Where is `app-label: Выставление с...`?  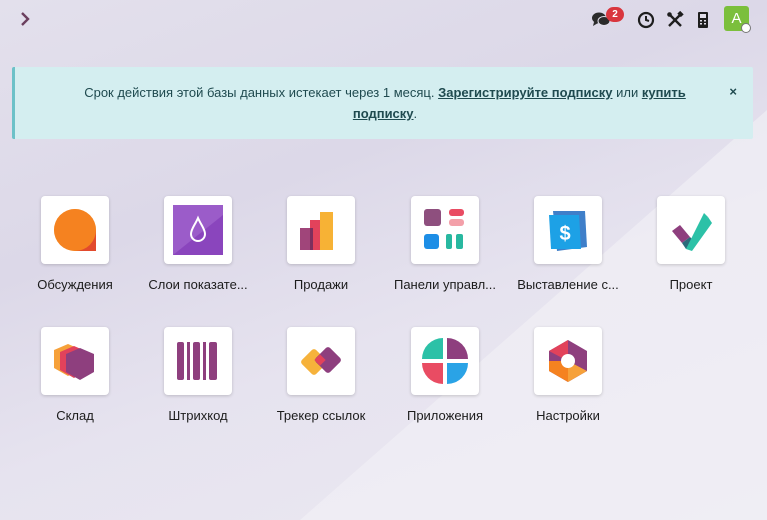
app-label: Выставление с... is located at coordinates (568, 284).